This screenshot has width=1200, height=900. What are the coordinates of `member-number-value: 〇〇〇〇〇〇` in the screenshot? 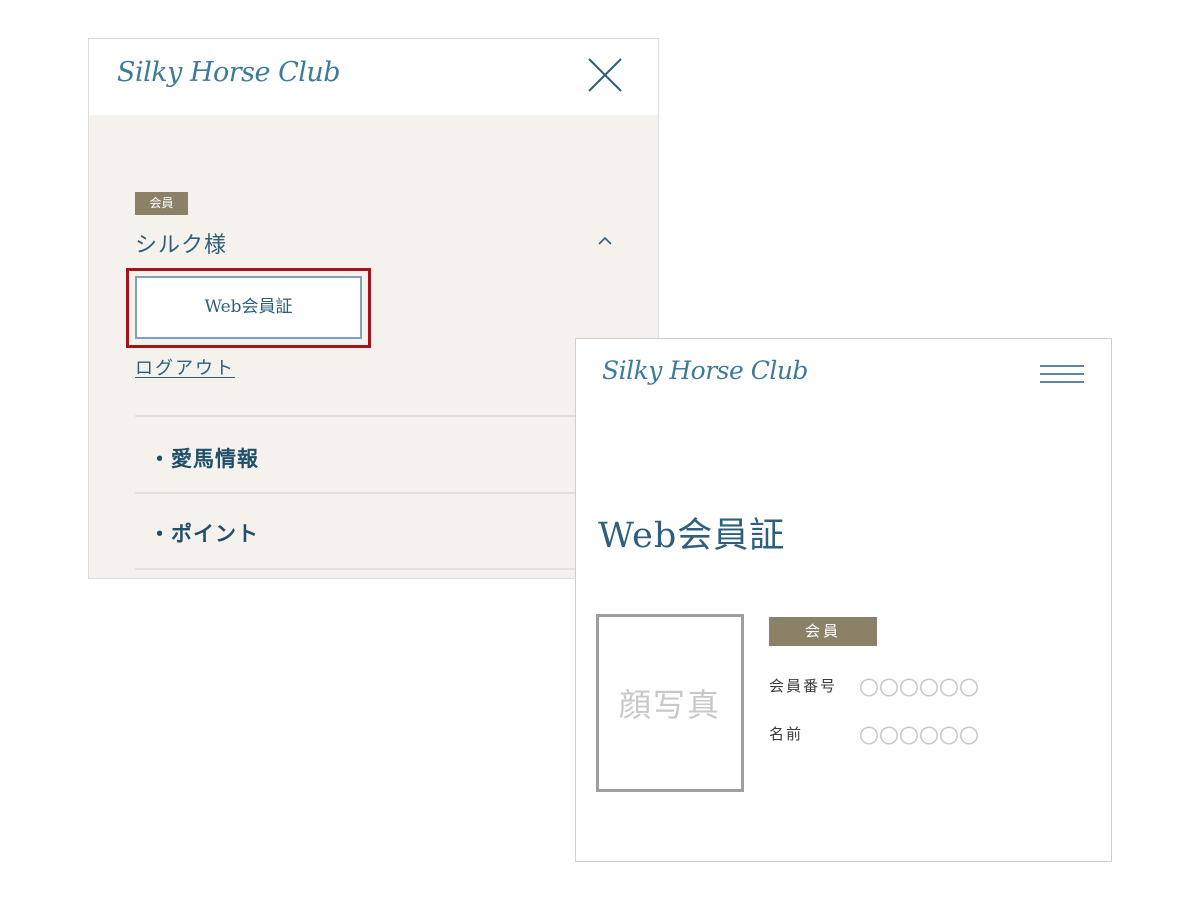 It's located at (919, 688).